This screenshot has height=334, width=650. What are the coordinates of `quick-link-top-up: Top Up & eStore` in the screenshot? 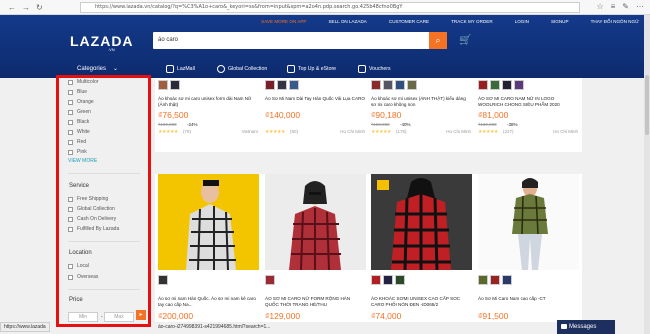 It's located at (311, 69).